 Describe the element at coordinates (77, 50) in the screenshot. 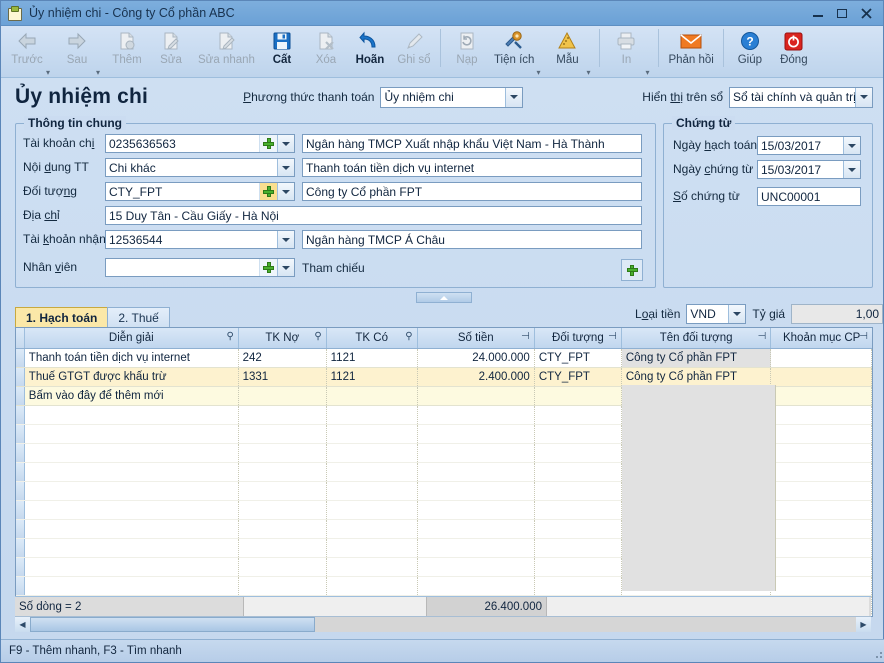

I see `toolbar-button-sau: Sau` at that location.